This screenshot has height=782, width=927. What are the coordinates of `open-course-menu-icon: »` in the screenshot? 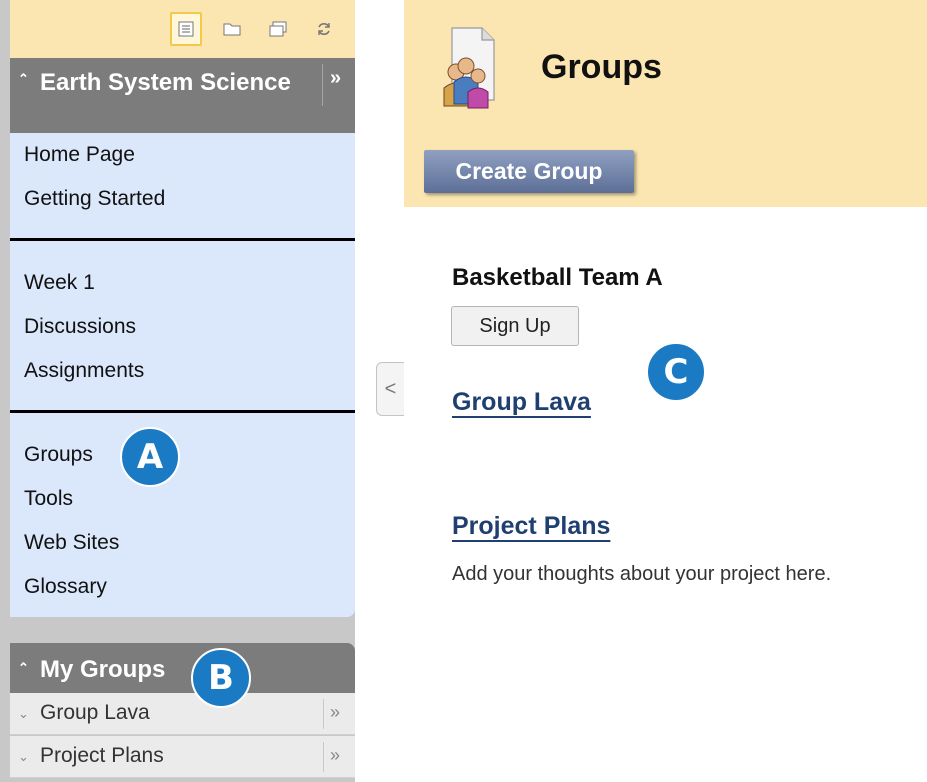 It's located at (335, 78).